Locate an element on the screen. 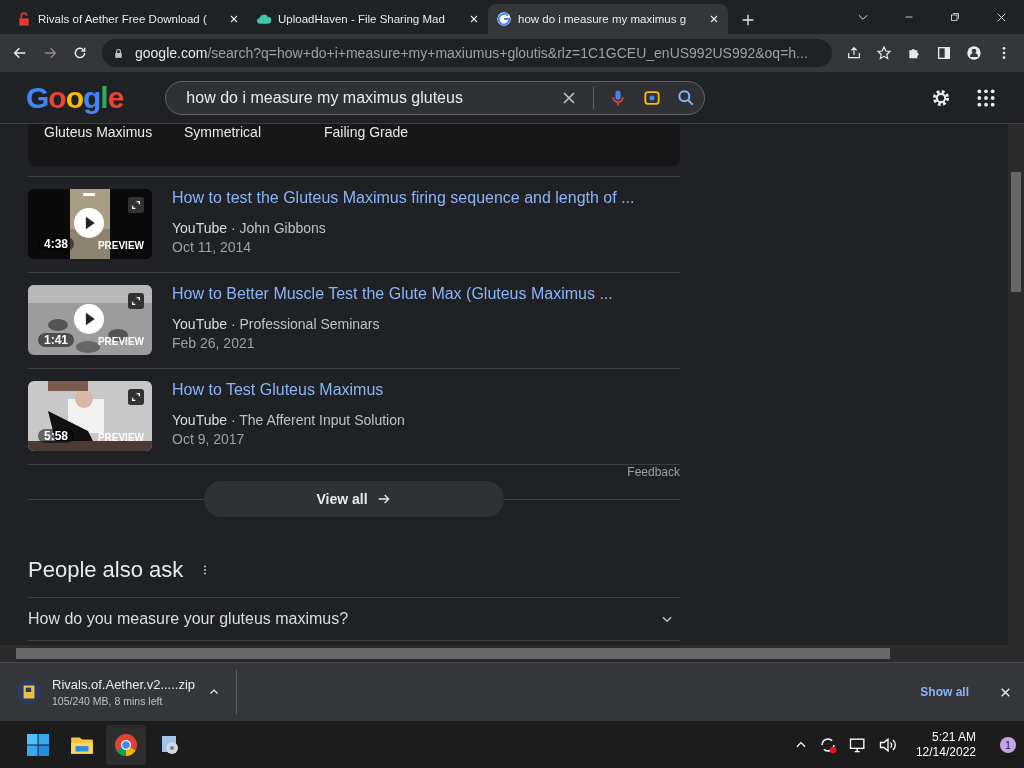  video-duration: 5:58 is located at coordinates (56, 436).